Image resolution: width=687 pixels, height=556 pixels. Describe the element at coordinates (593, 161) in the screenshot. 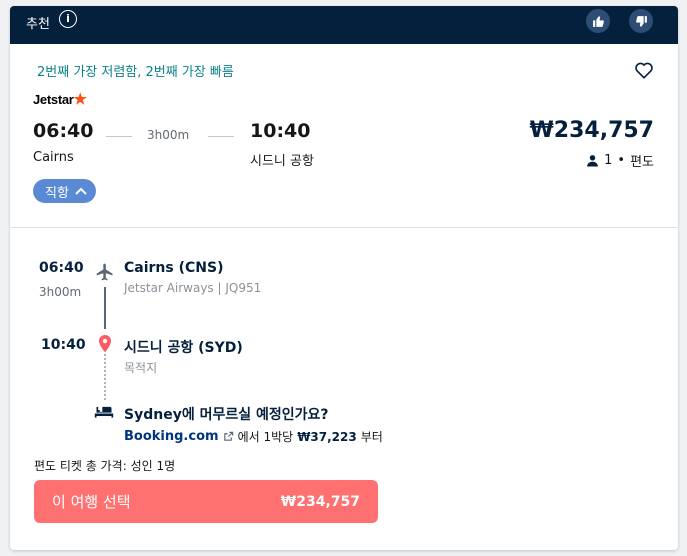

I see `person-icon` at that location.